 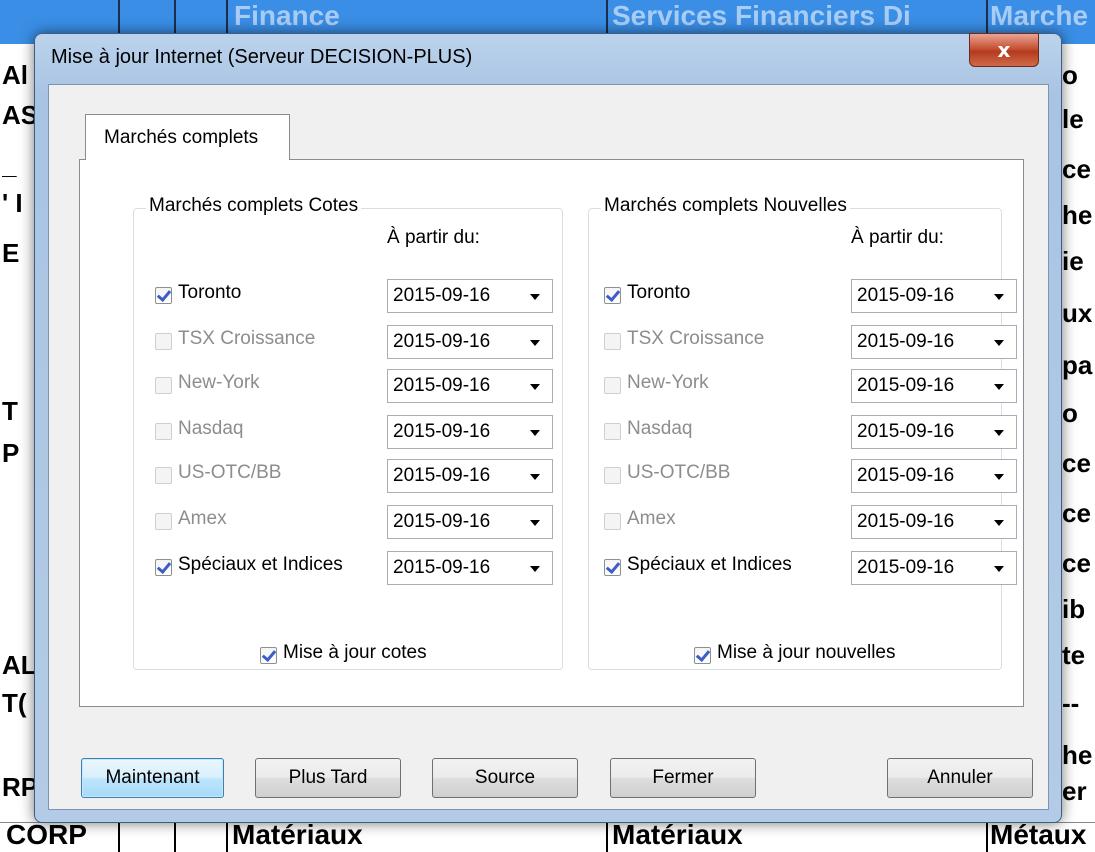 I want to click on cell-fragment: Matériaux, so click(x=297, y=834).